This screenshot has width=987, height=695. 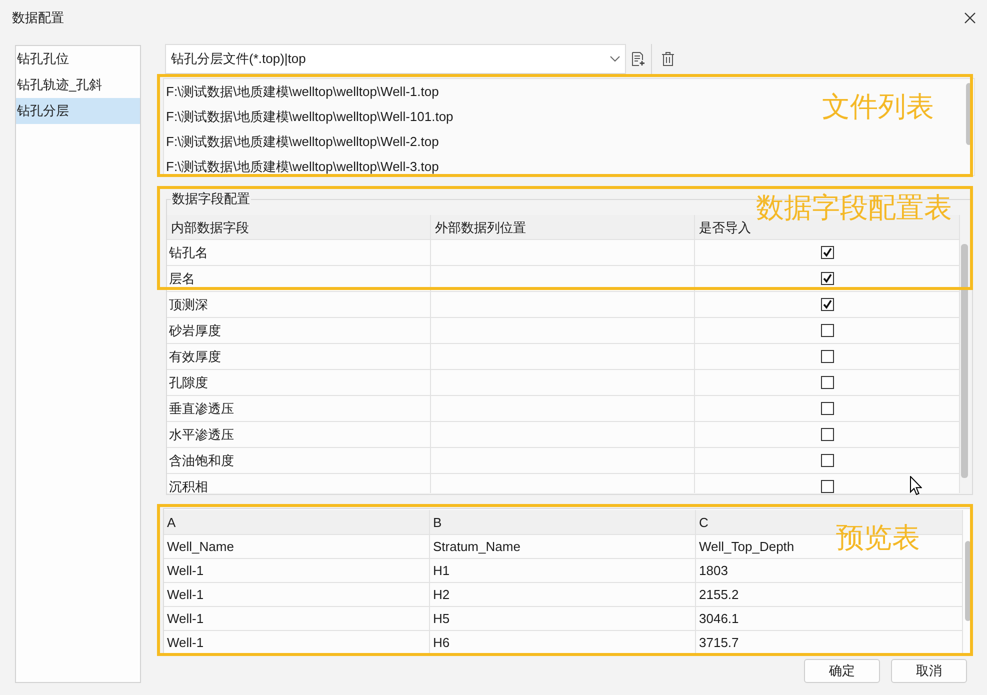 I want to click on file-list-item: F:\测试数据\地质建模\welltop\welltop\Well-2.top, so click(x=301, y=141).